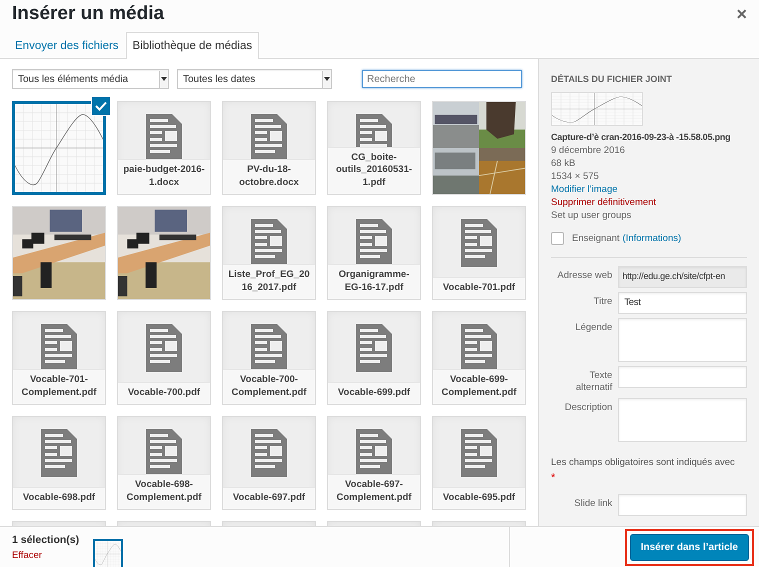 This screenshot has width=759, height=567. What do you see at coordinates (612, 79) in the screenshot?
I see `section-heading: DÉTAILS DU FICHIER JOINT` at bounding box center [612, 79].